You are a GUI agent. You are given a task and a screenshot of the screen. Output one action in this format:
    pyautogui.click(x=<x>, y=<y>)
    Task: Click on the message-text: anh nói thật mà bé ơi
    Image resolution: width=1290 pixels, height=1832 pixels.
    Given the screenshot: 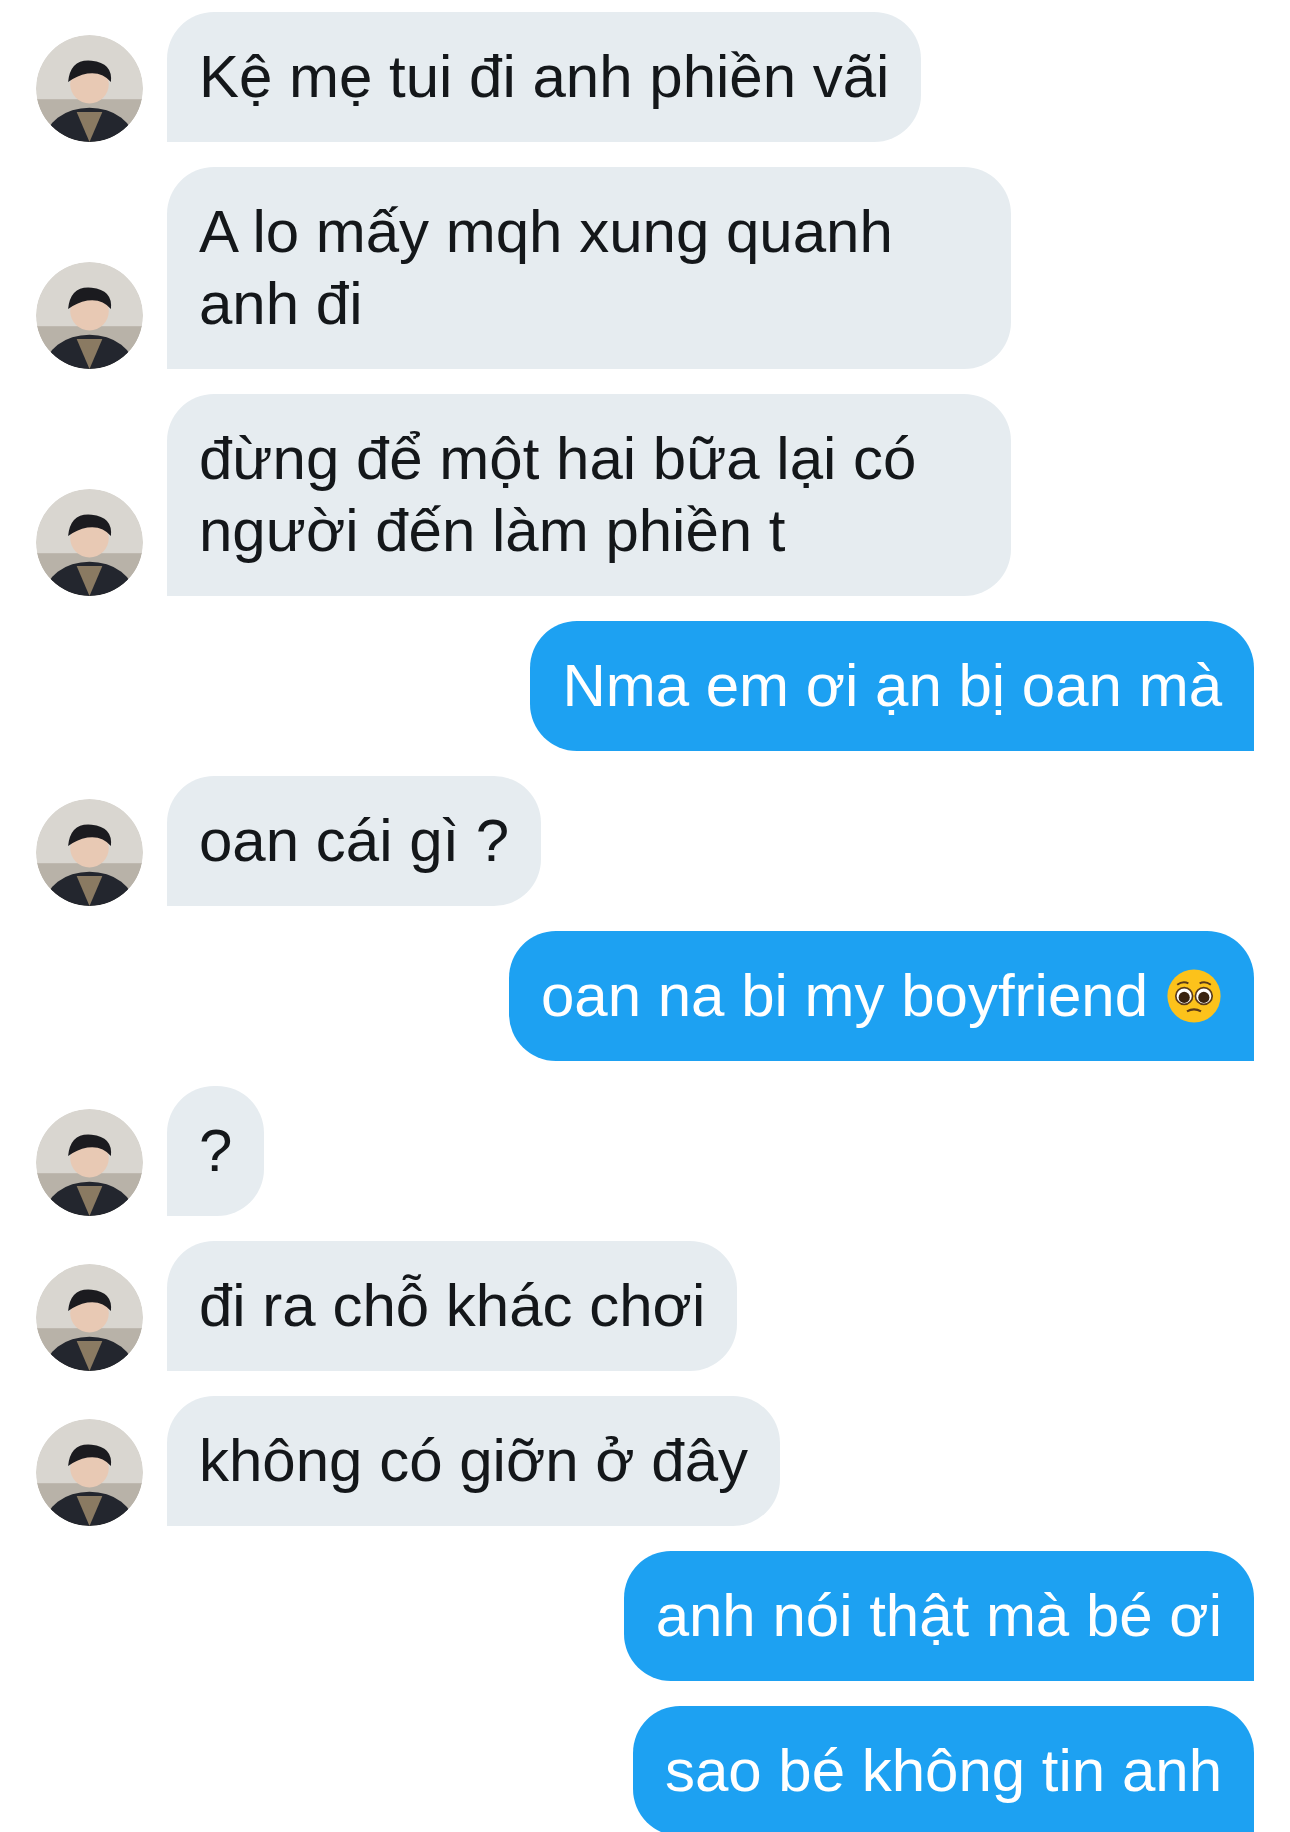 What is the action you would take?
    pyautogui.click(x=938, y=1616)
    